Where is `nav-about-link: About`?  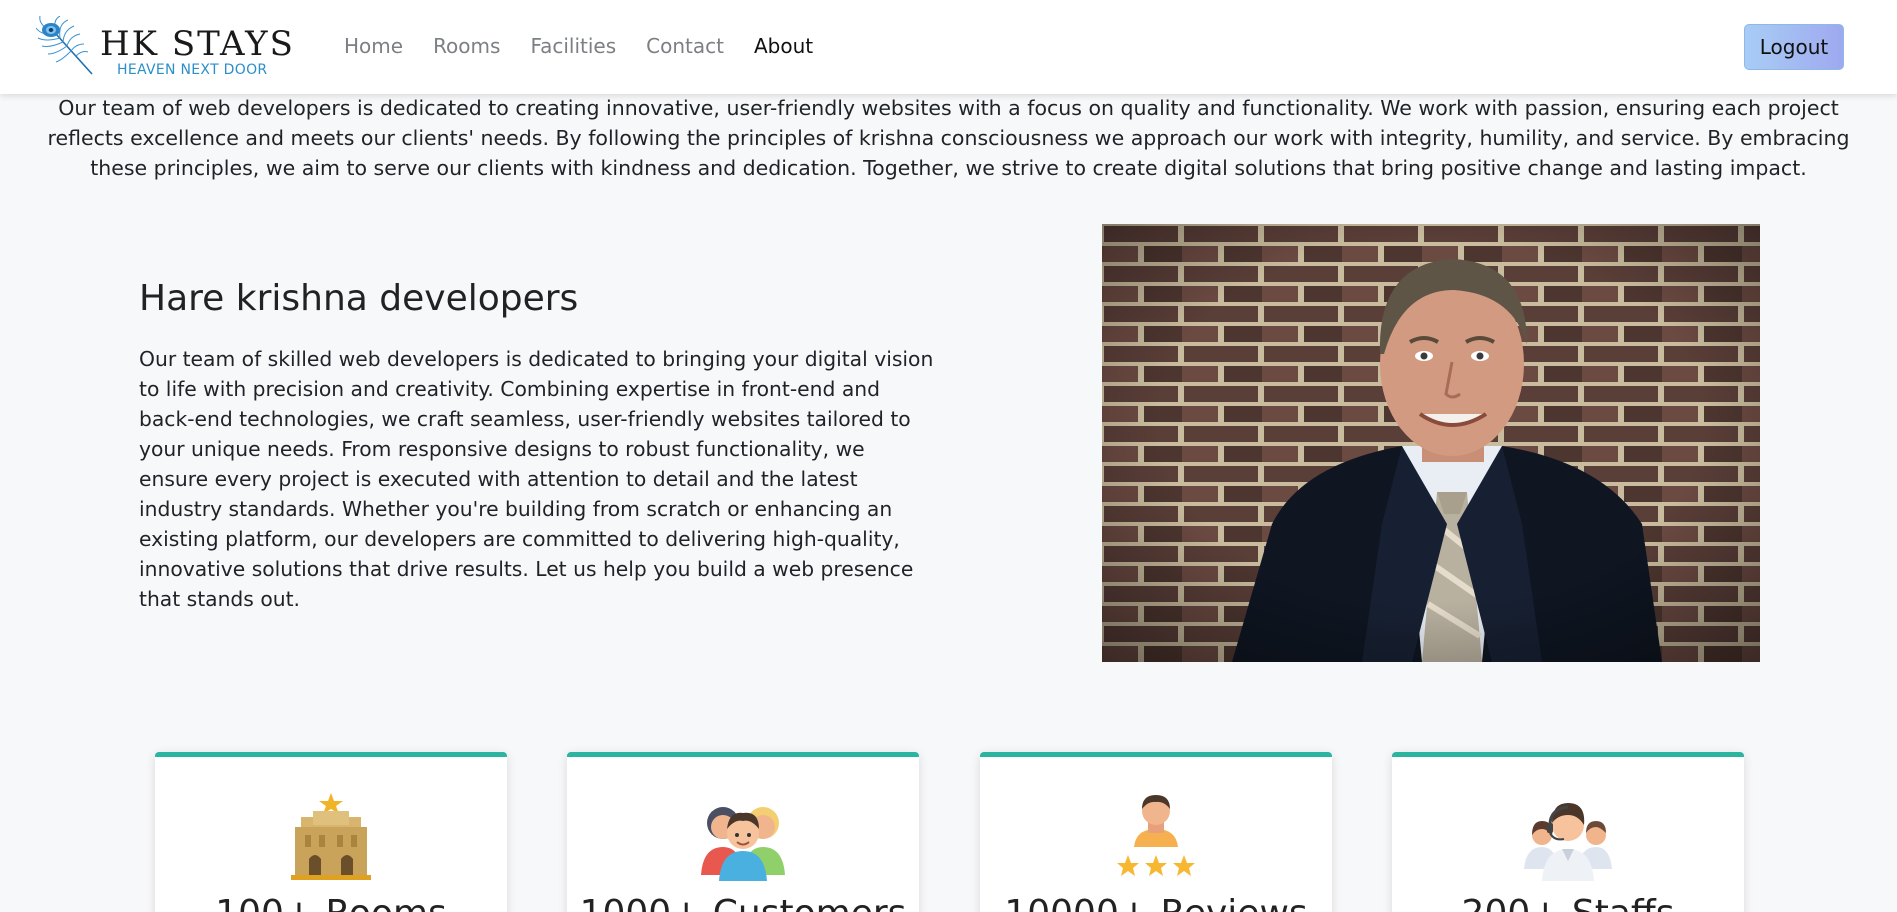
nav-about-link: About is located at coordinates (783, 46).